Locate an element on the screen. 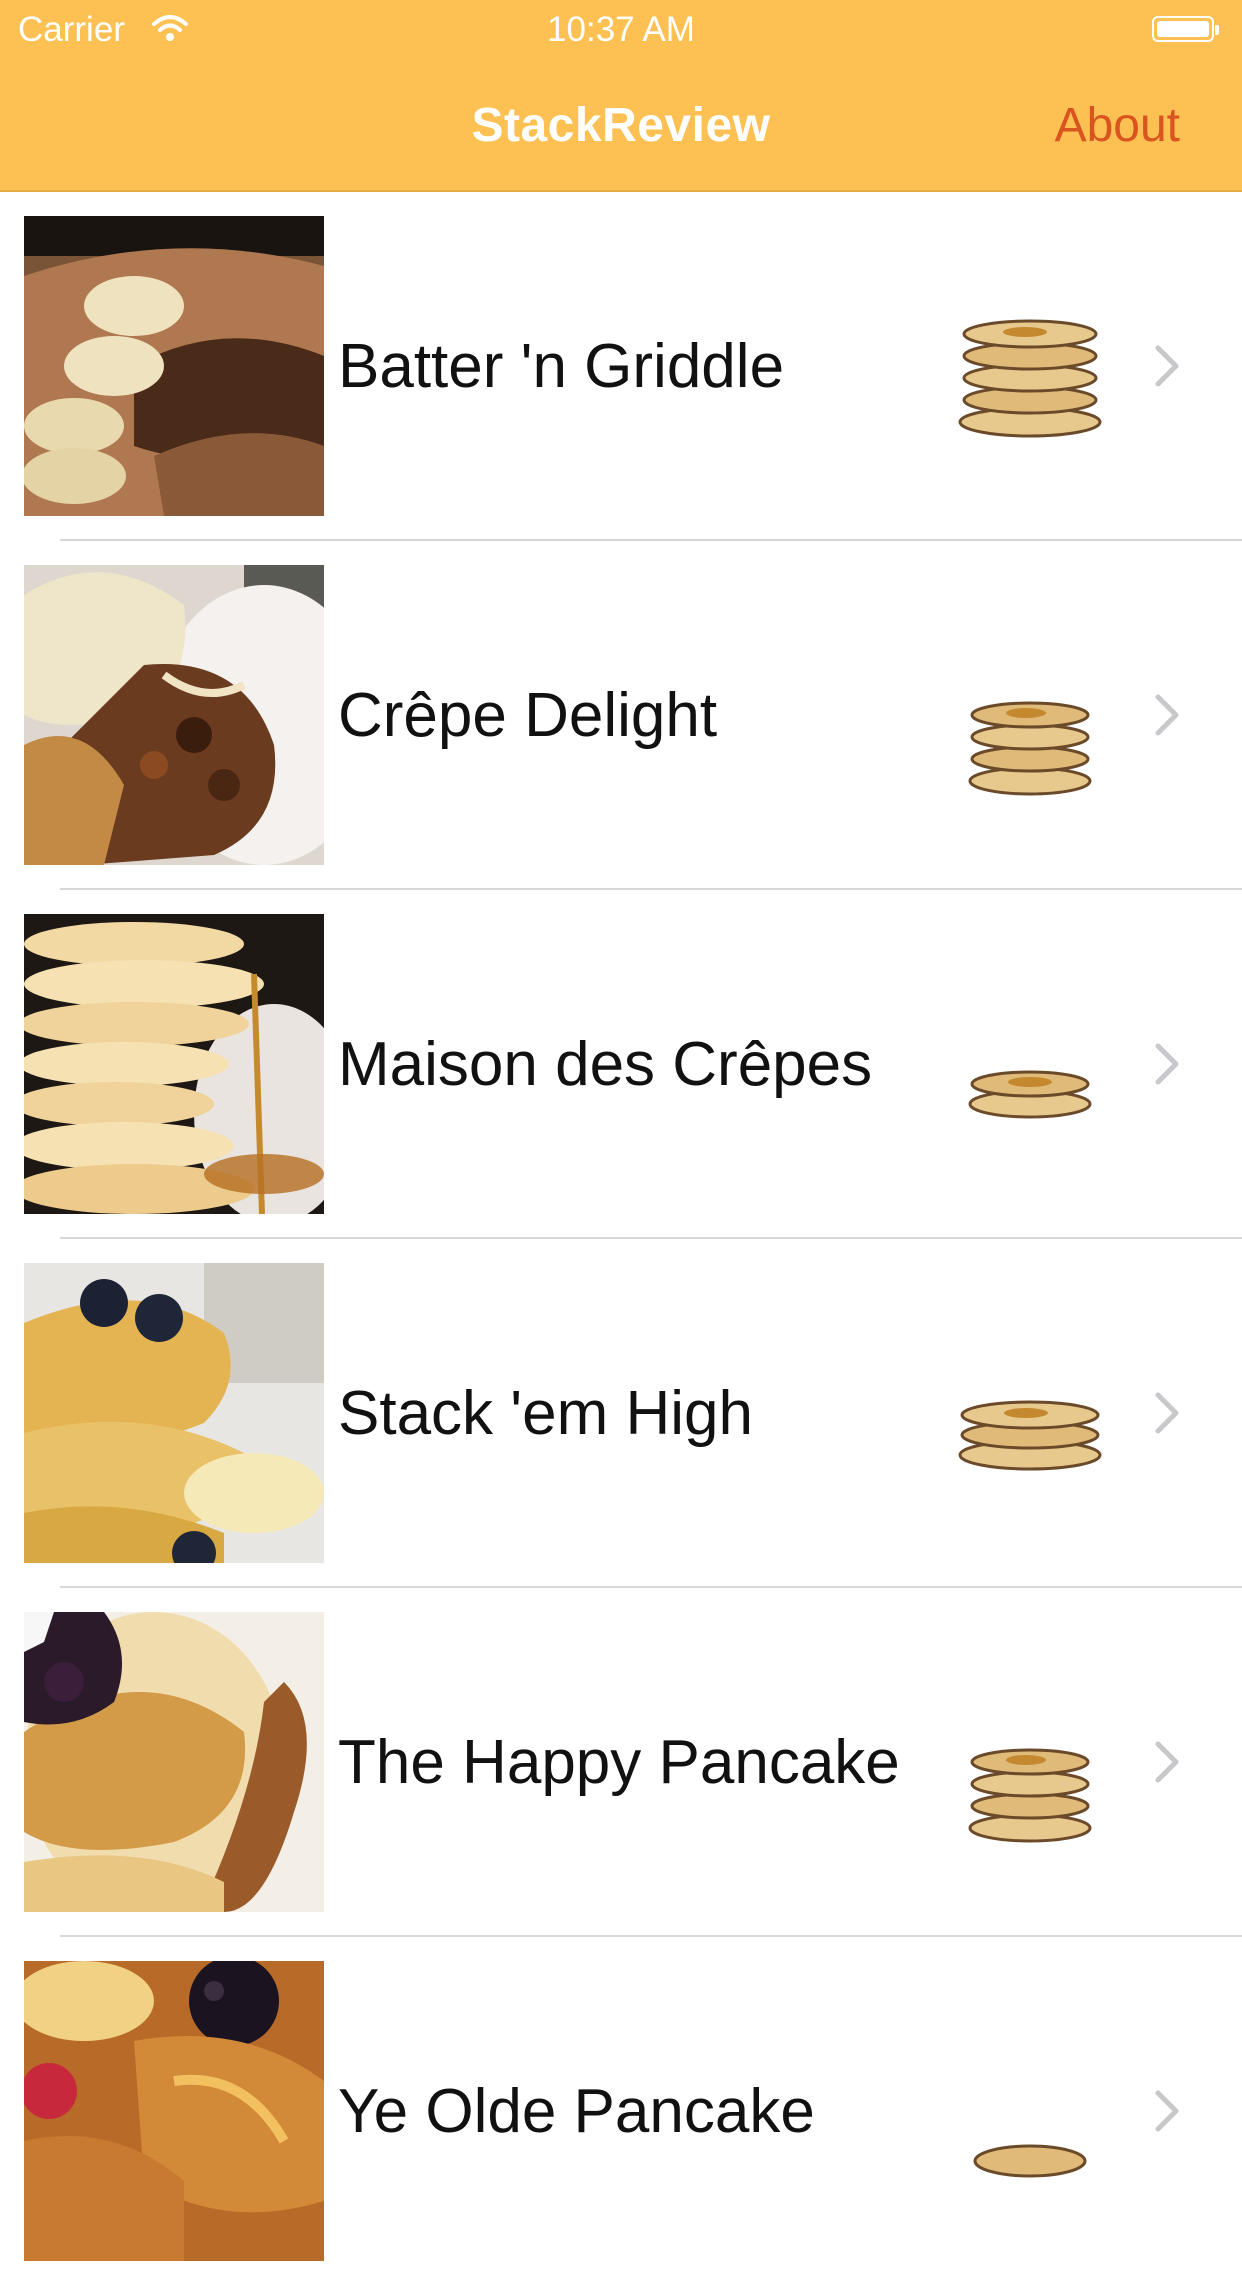 The width and height of the screenshot is (1242, 2286). status-bar: Carrier 10:37 AM is located at coordinates (621, 30).